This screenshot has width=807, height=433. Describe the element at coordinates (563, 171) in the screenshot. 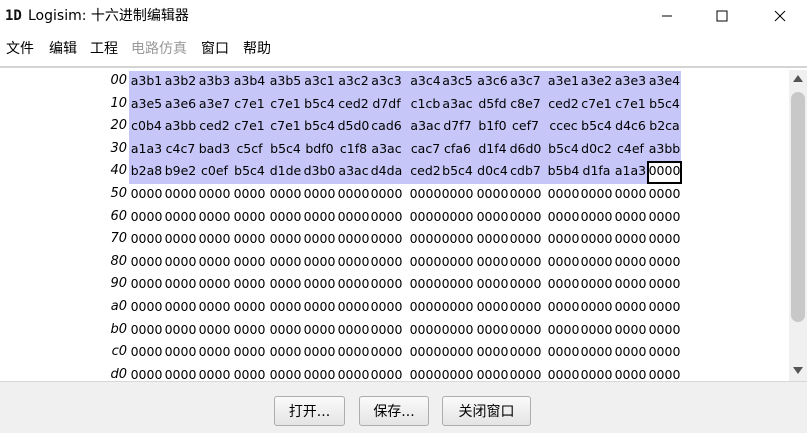

I see `hex-cell: b5b4` at that location.